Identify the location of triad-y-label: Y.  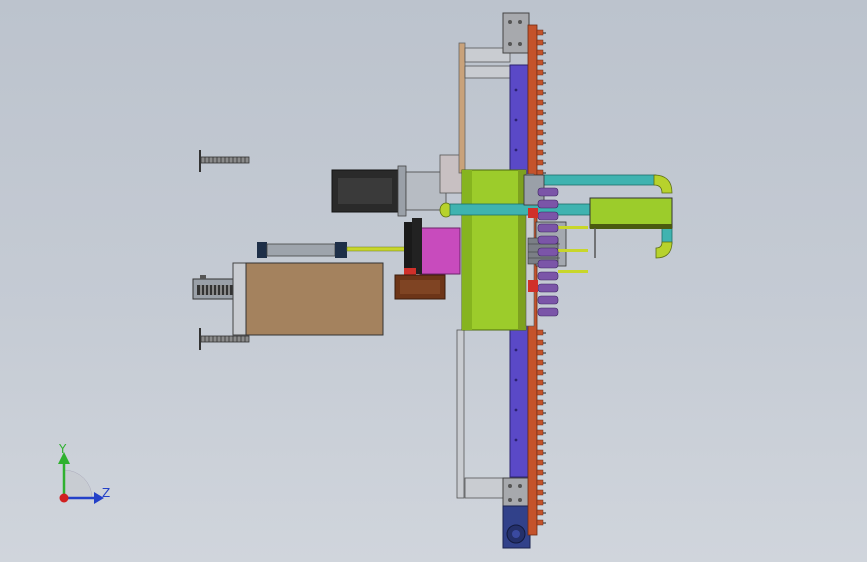
(63, 449).